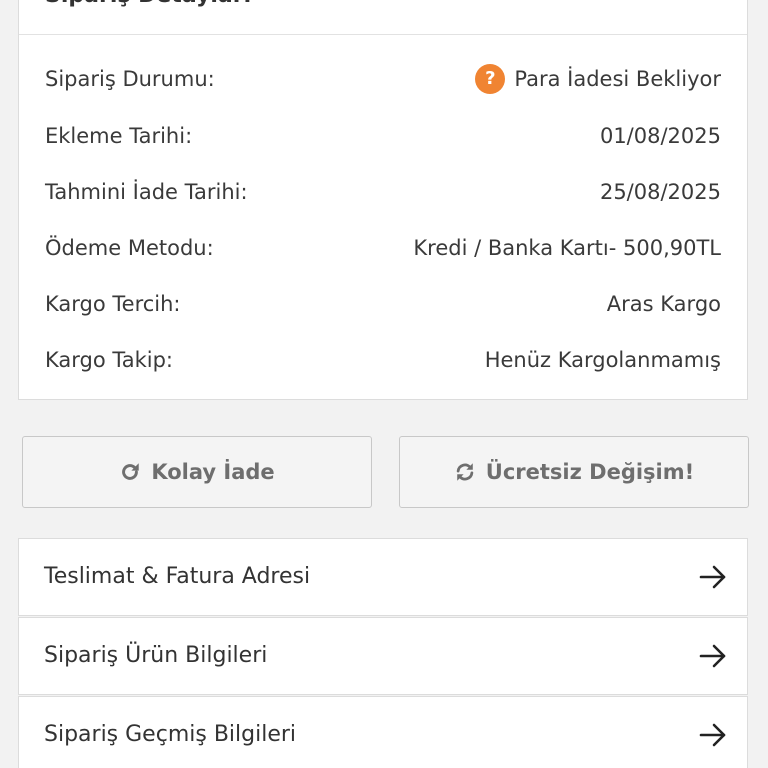 The width and height of the screenshot is (768, 768). I want to click on refresh-icon, so click(465, 472).